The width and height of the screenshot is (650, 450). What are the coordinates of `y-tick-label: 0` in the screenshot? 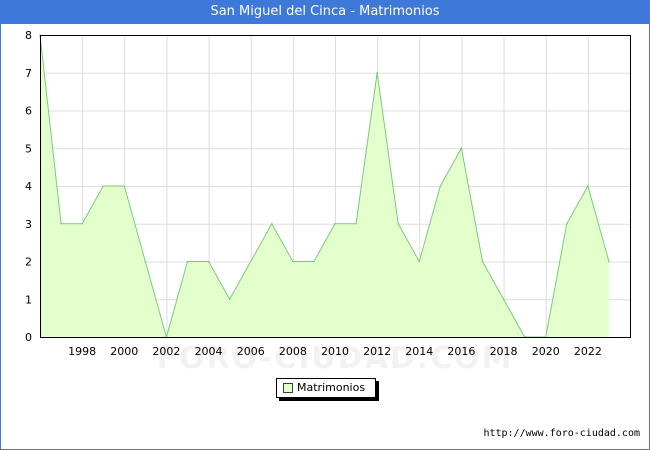 It's located at (28, 337).